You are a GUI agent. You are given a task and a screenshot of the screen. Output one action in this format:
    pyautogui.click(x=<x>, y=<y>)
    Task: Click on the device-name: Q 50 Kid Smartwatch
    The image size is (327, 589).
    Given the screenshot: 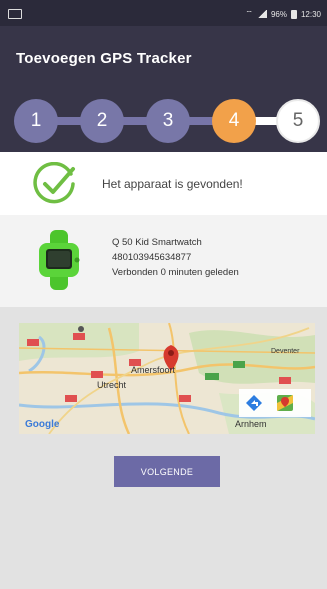 What is the action you would take?
    pyautogui.click(x=157, y=242)
    